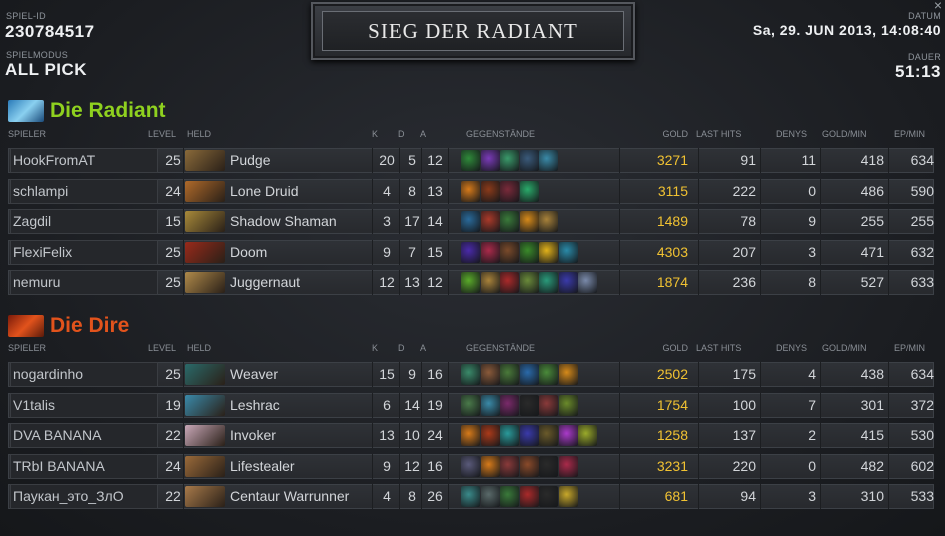 This screenshot has height=536, width=945. What do you see at coordinates (300, 496) in the screenshot?
I see `stat-hero: Centaur Warrunner` at bounding box center [300, 496].